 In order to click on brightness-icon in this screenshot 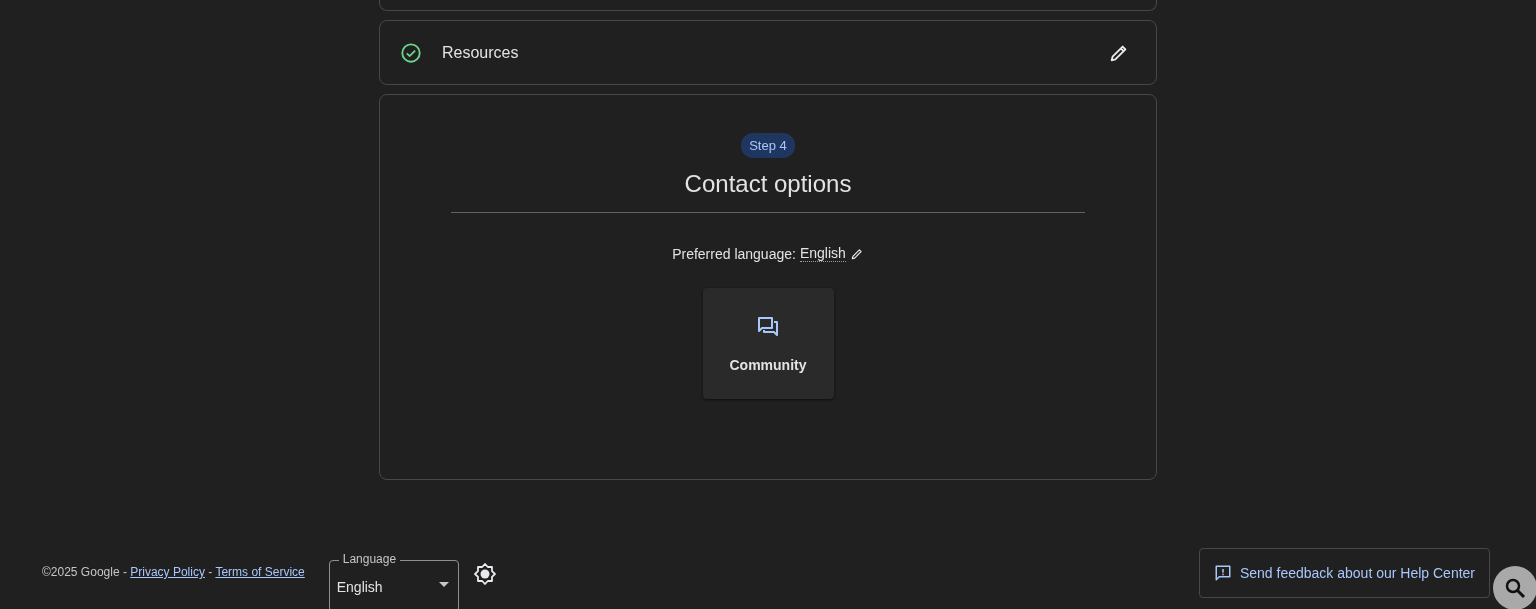, I will do `click(484, 574)`.